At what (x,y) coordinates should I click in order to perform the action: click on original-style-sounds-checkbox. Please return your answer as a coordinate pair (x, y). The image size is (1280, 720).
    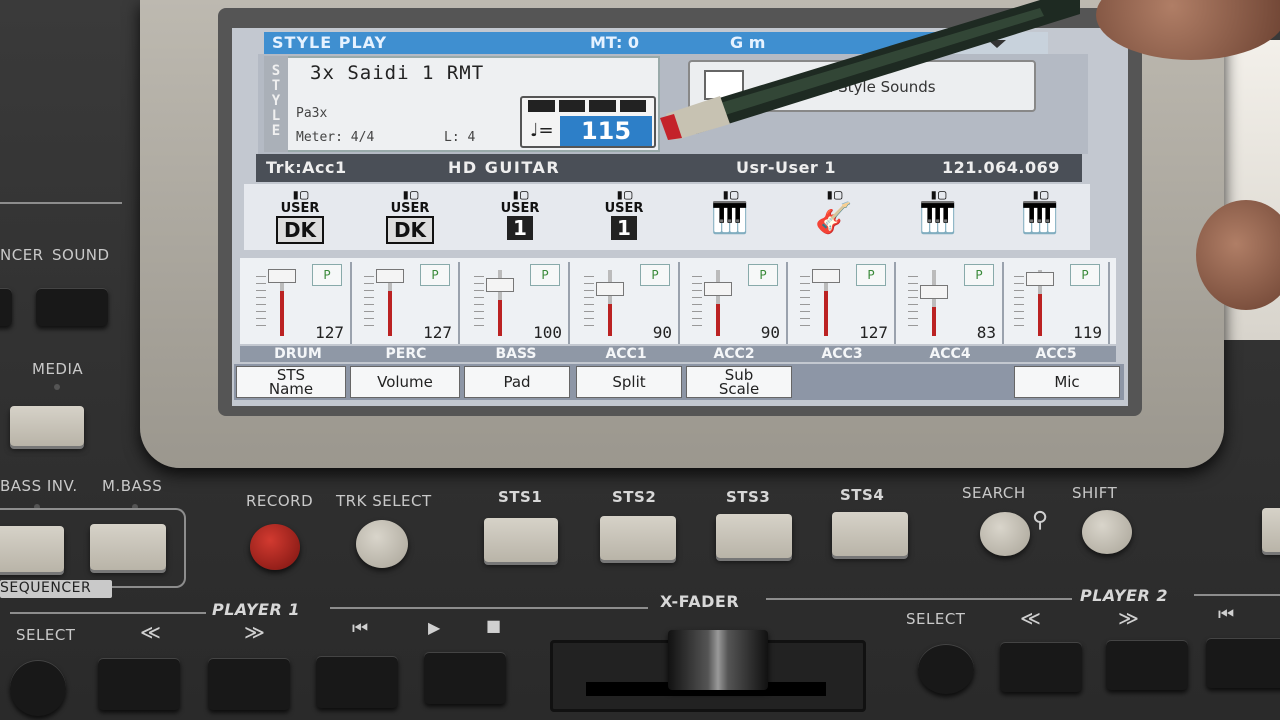
    Looking at the image, I should click on (724, 85).